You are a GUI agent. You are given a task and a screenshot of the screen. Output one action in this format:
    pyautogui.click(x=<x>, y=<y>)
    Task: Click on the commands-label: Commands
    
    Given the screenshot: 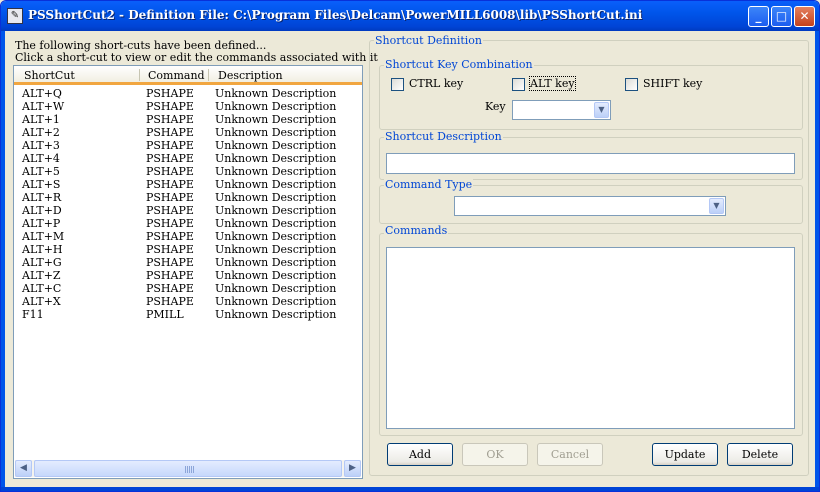 What is the action you would take?
    pyautogui.click(x=416, y=230)
    